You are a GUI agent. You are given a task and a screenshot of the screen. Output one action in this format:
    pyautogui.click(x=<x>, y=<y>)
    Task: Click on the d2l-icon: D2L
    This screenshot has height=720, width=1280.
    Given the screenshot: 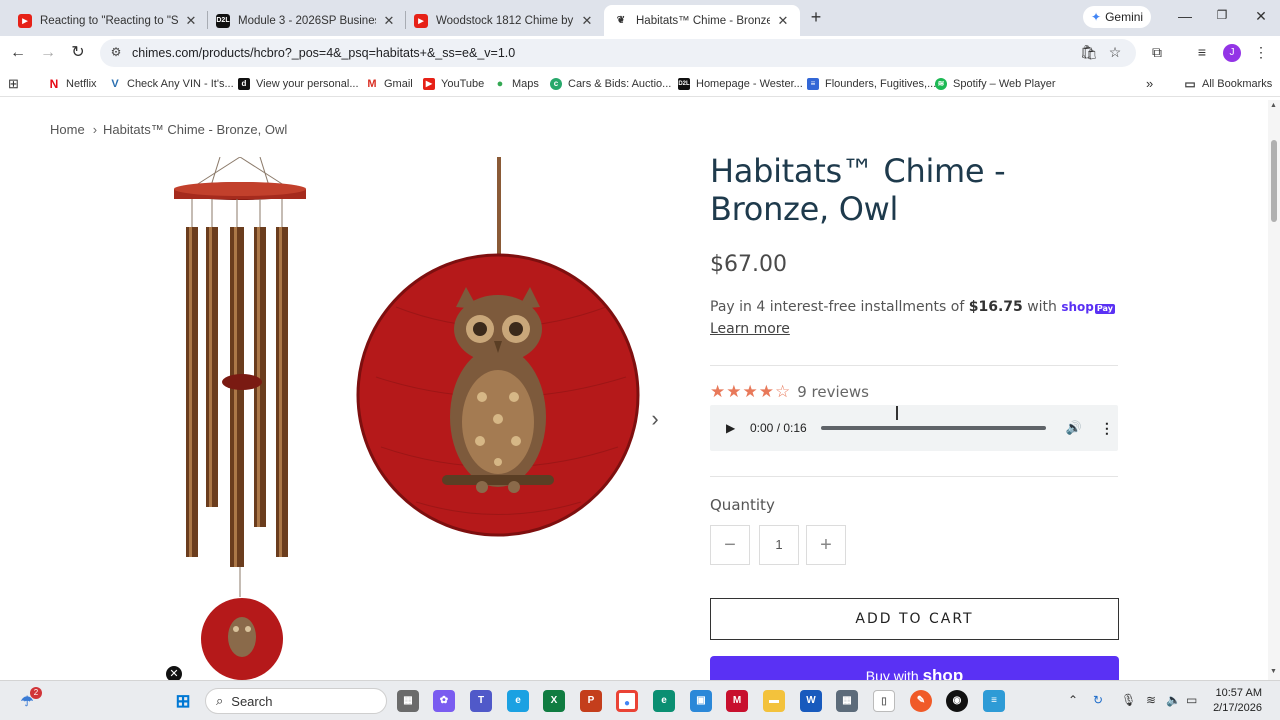 What is the action you would take?
    pyautogui.click(x=684, y=83)
    